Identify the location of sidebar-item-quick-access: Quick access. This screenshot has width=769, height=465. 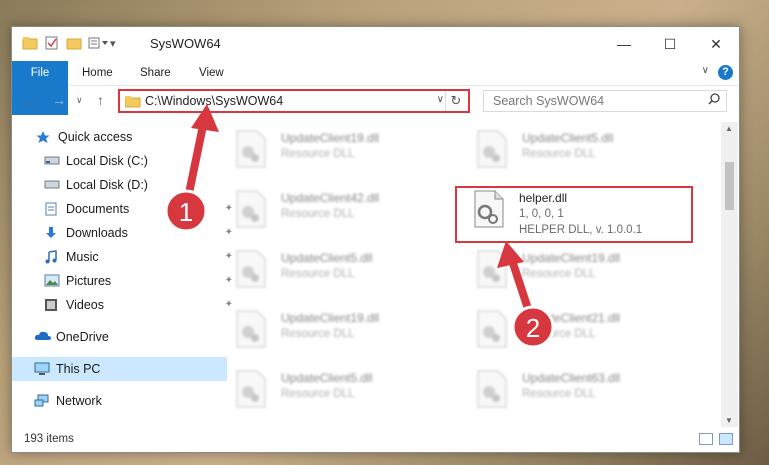
(120, 137).